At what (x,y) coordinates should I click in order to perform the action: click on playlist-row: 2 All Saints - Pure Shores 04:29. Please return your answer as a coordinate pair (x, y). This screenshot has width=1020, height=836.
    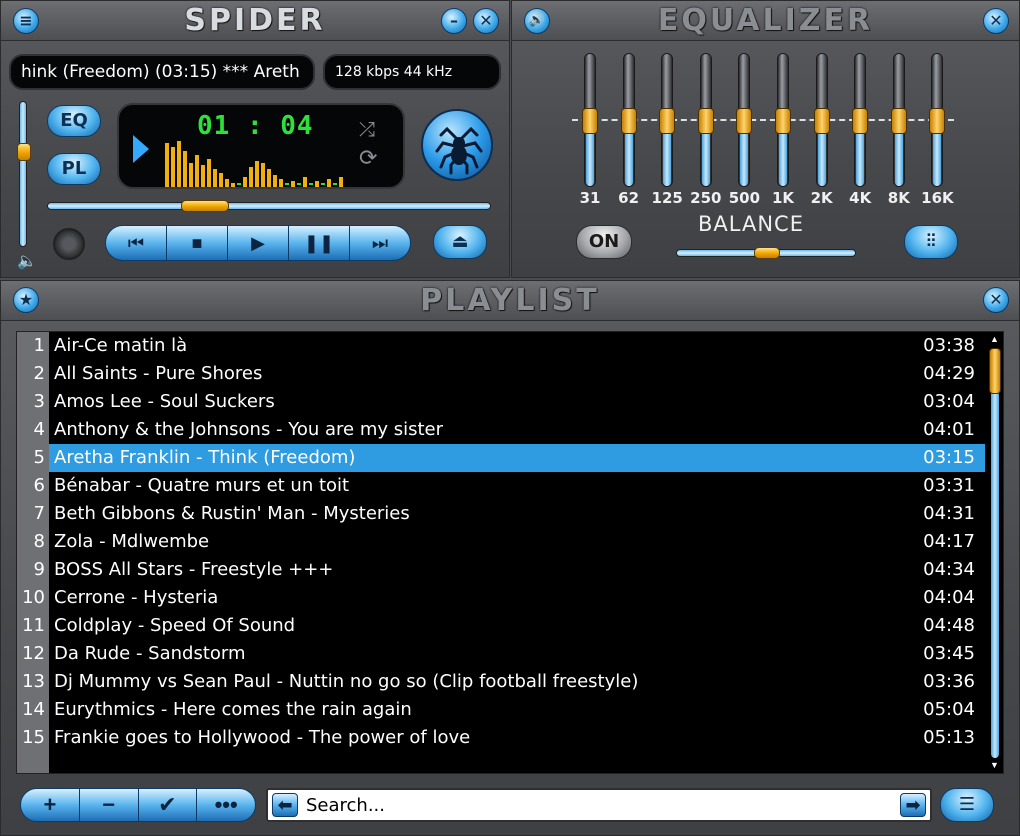
    Looking at the image, I should click on (501, 374).